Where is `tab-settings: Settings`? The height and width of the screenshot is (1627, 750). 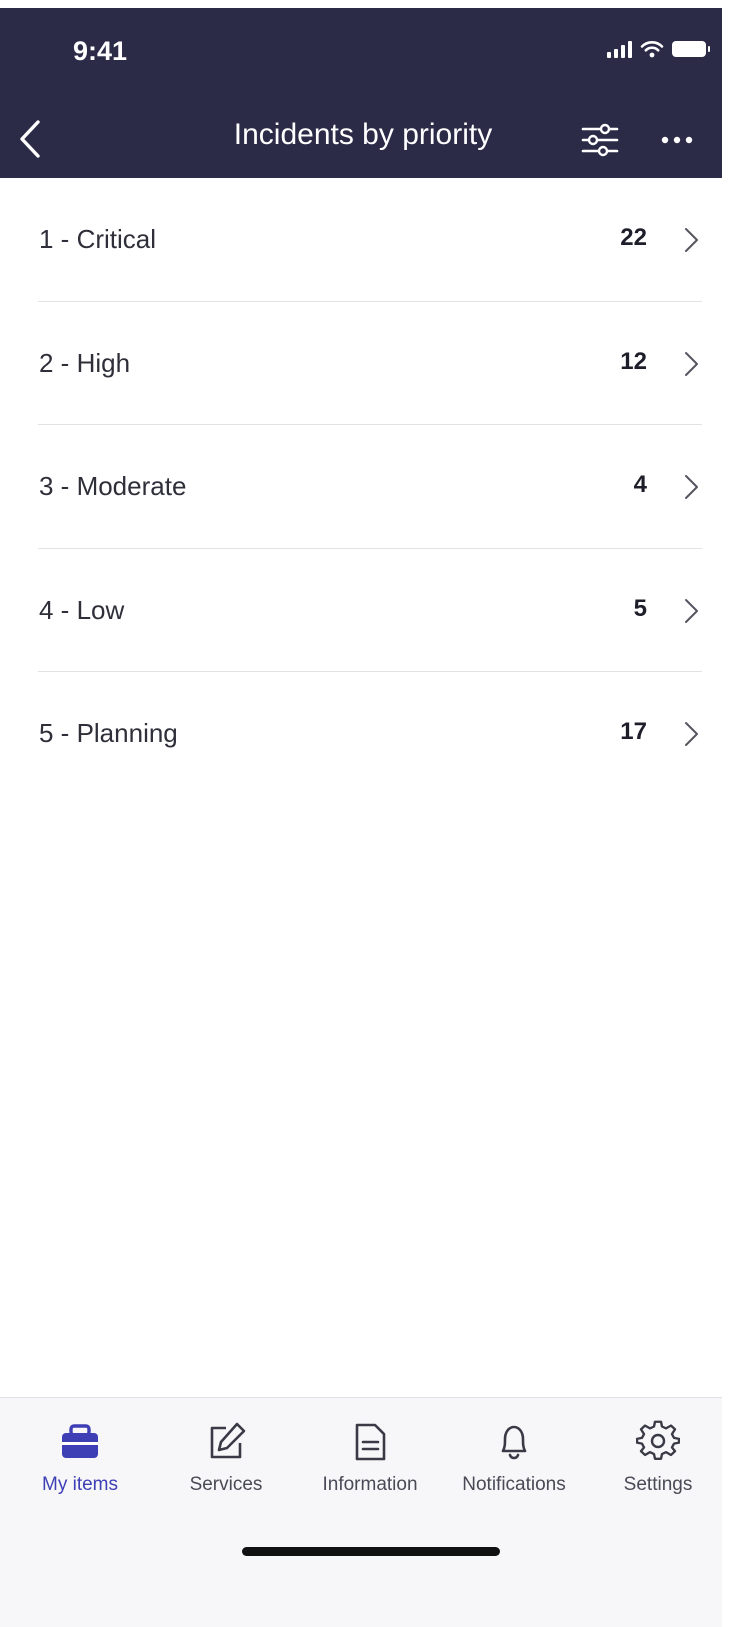
tab-settings: Settings is located at coordinates (655, 1458).